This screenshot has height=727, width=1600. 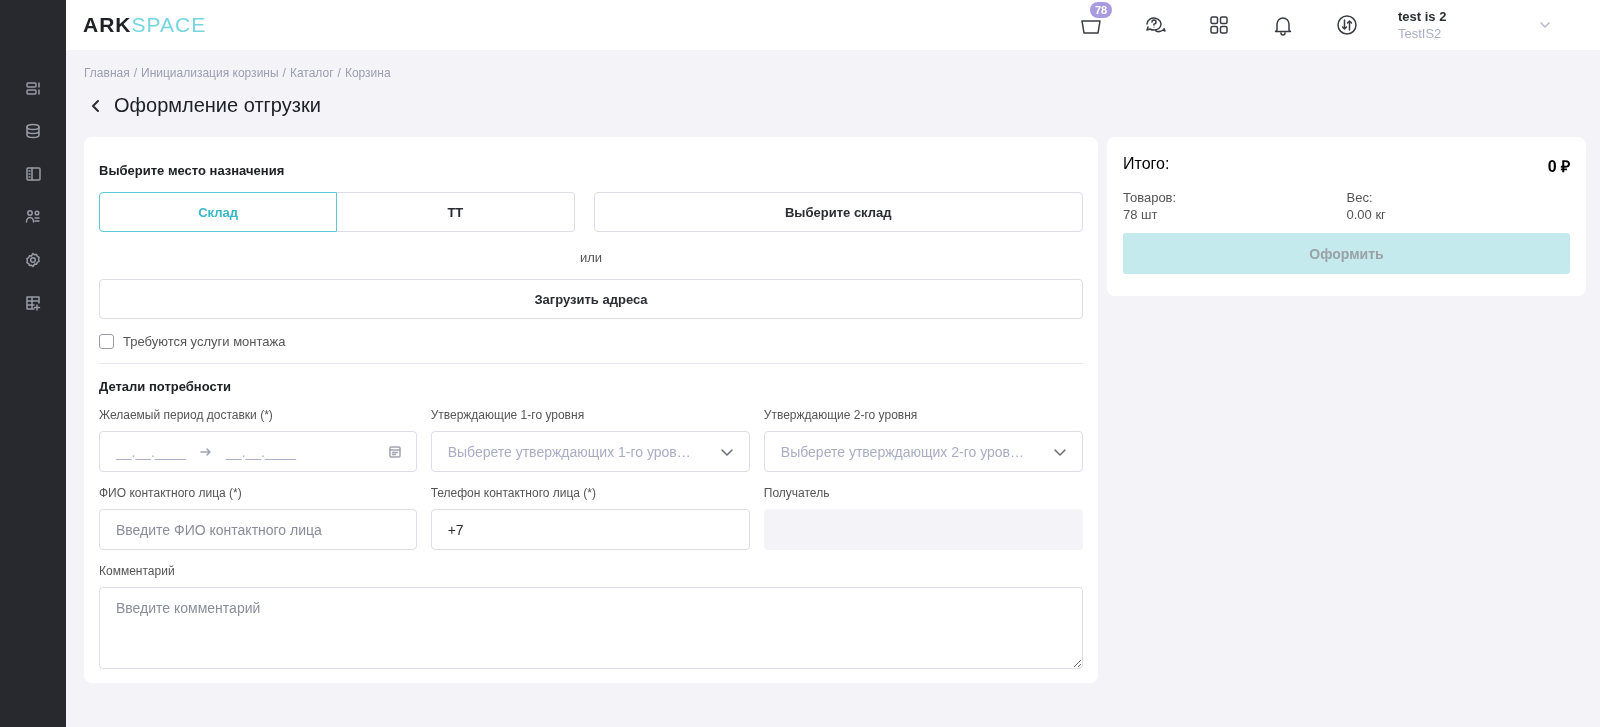 I want to click on panel-icon, so click(x=33, y=174).